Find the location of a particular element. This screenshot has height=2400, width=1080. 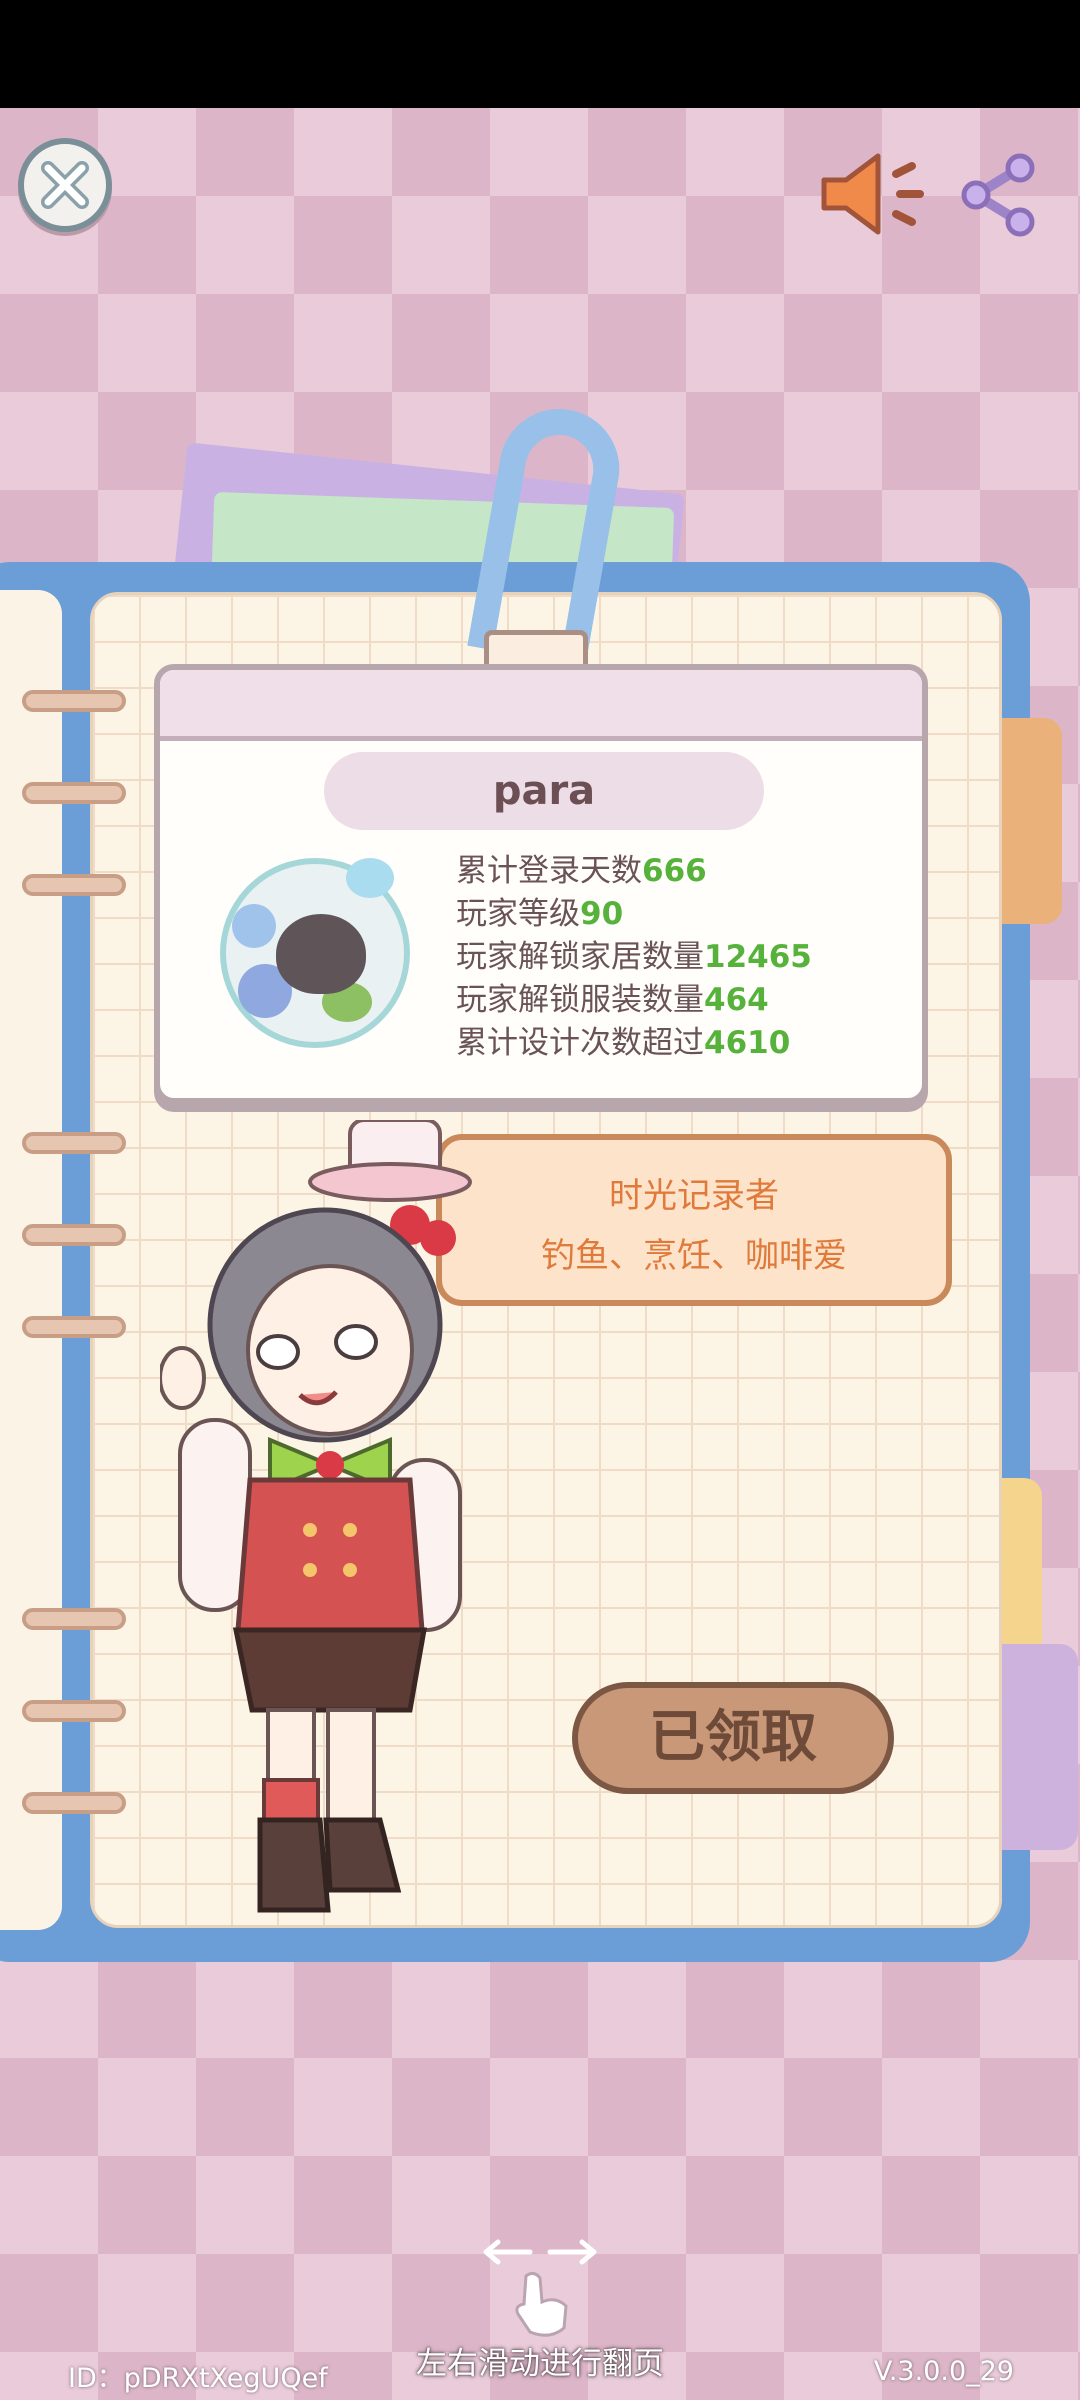

stat-label: 玩家解锁家居数量 is located at coordinates (580, 957).